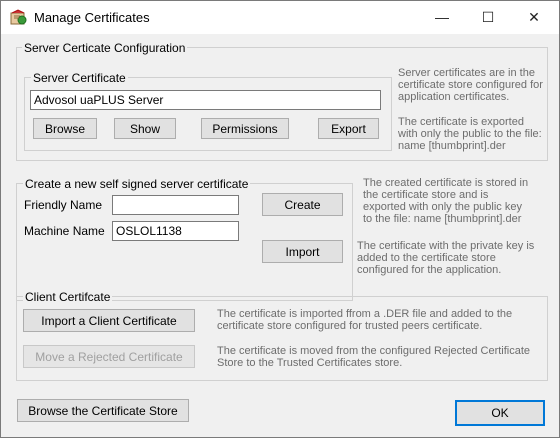 The image size is (560, 438). What do you see at coordinates (64, 231) in the screenshot?
I see `machine-name-label: Machine Name` at bounding box center [64, 231].